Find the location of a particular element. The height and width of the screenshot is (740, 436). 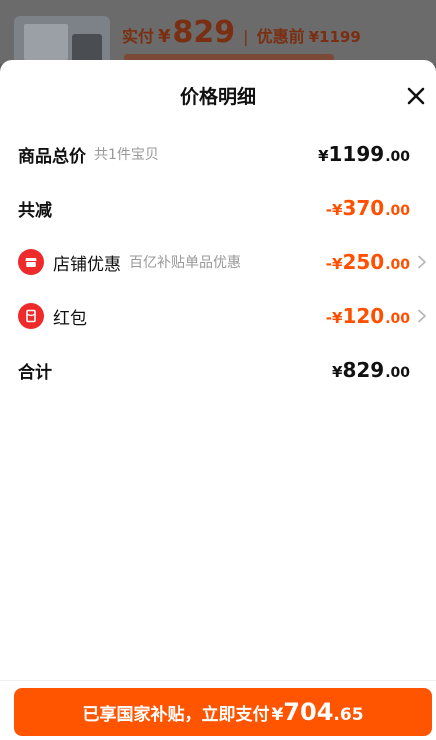

total-discount-currency: -¥ is located at coordinates (334, 210).